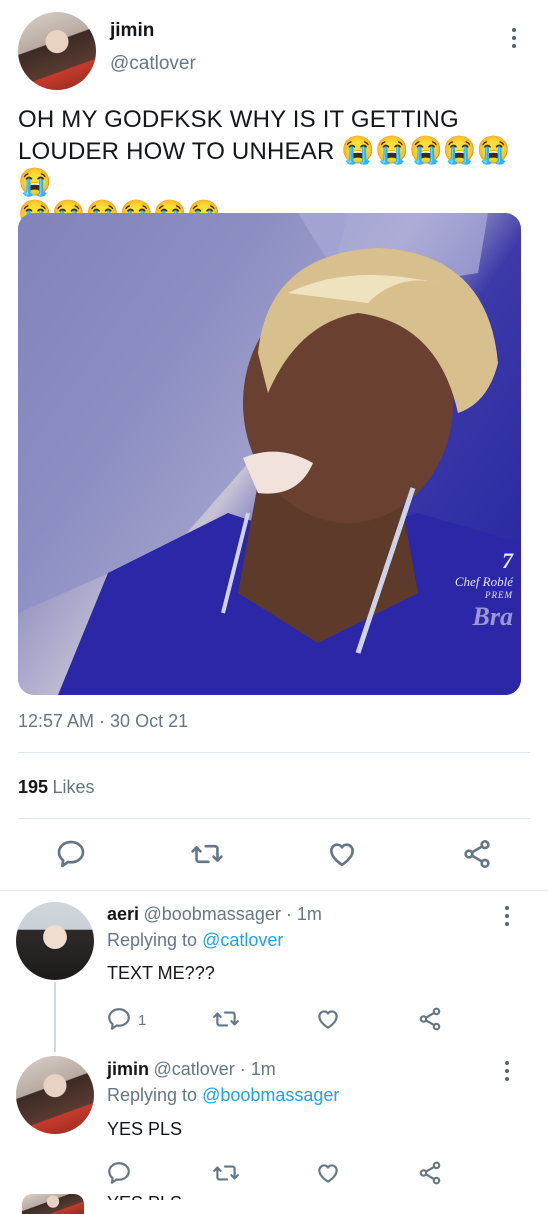 The height and width of the screenshot is (1214, 548). What do you see at coordinates (55, 1017) in the screenshot?
I see `thread-connector` at bounding box center [55, 1017].